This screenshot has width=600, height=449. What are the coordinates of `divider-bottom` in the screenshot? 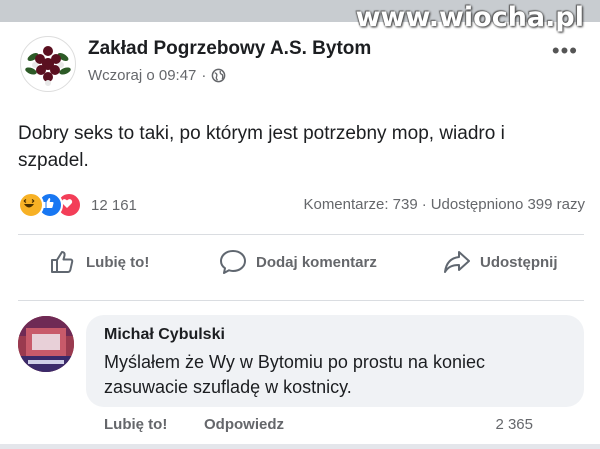 It's located at (301, 300).